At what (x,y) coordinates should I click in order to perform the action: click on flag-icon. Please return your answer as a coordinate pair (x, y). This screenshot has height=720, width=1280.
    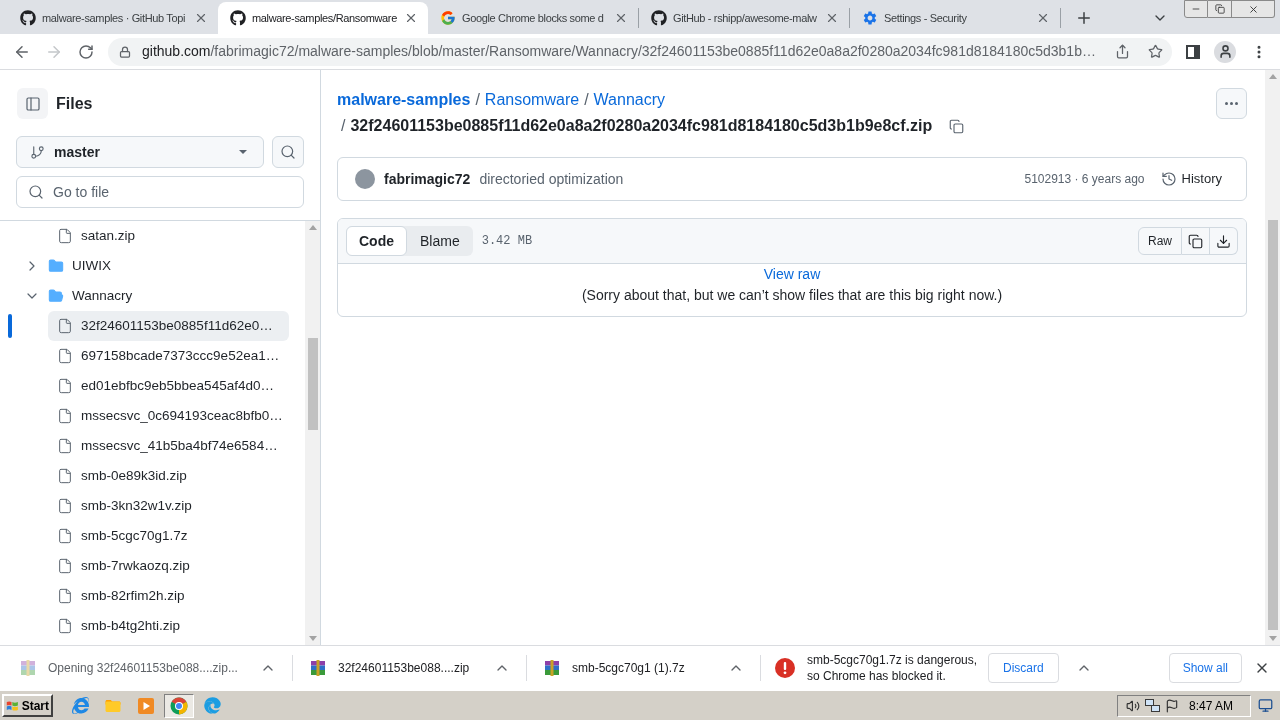
    Looking at the image, I should click on (1172, 705).